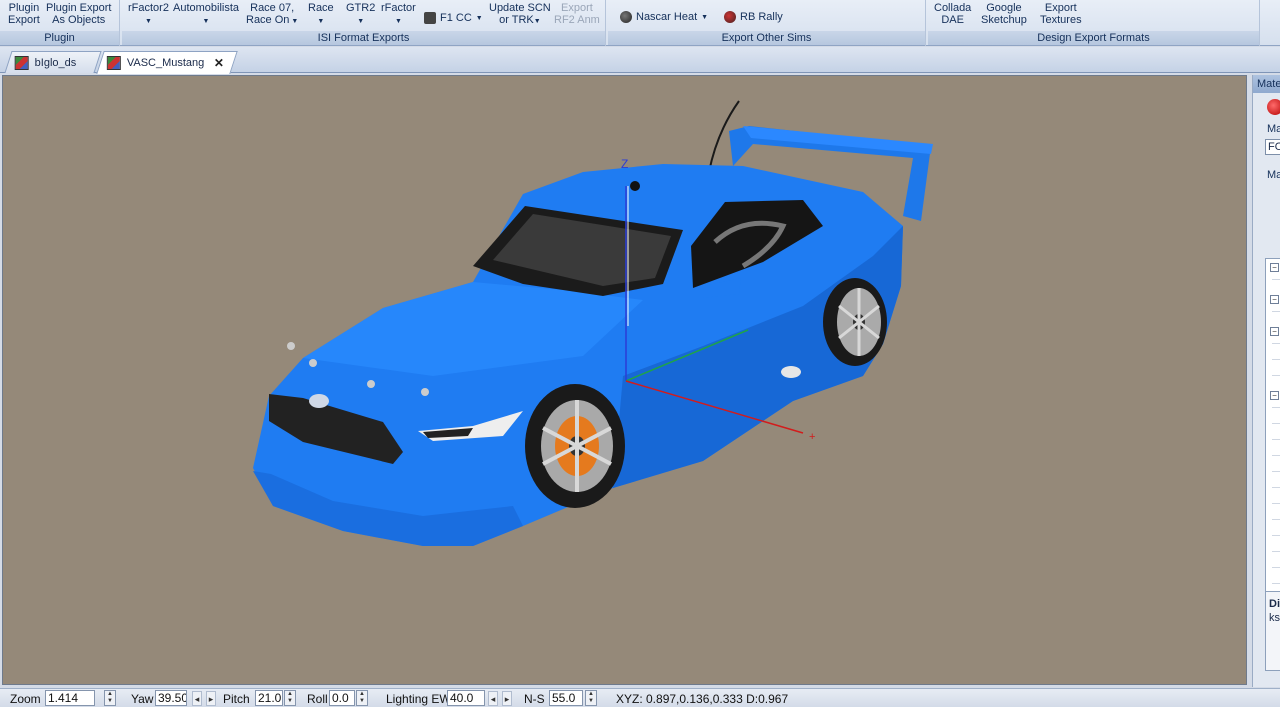 This screenshot has height=707, width=1280. I want to click on f1cc-icon, so click(430, 18).